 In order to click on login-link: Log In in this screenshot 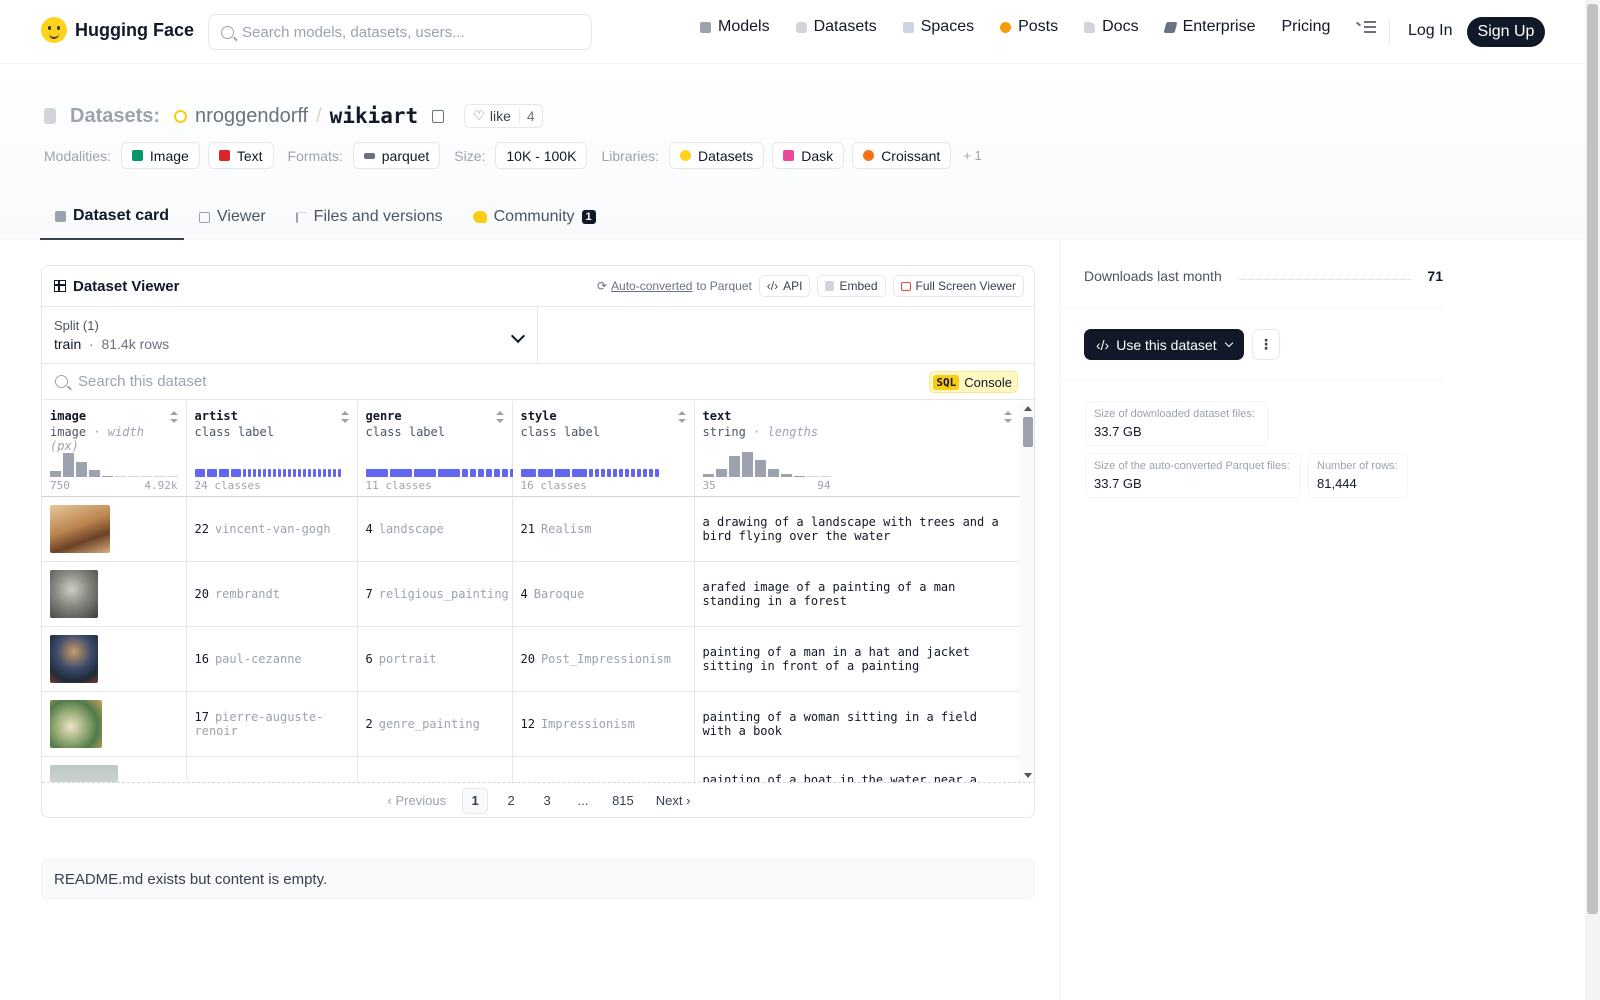, I will do `click(1430, 31)`.